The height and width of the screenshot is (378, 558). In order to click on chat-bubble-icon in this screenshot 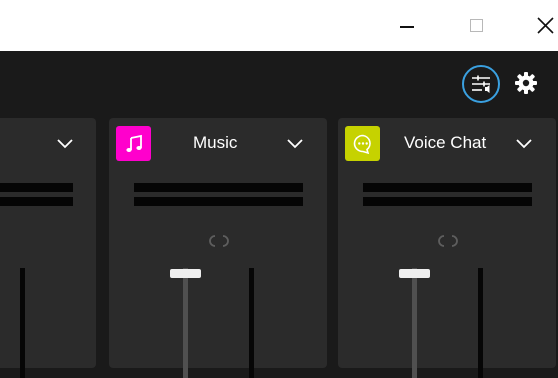, I will do `click(362, 144)`.